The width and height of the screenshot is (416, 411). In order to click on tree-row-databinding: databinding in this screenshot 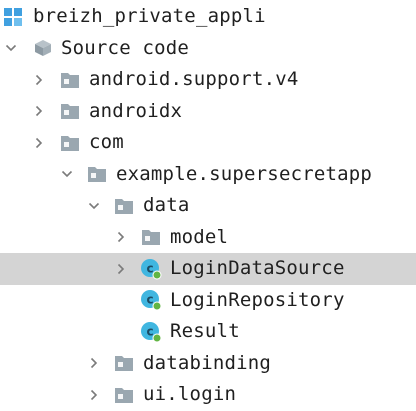, I will do `click(208, 364)`.